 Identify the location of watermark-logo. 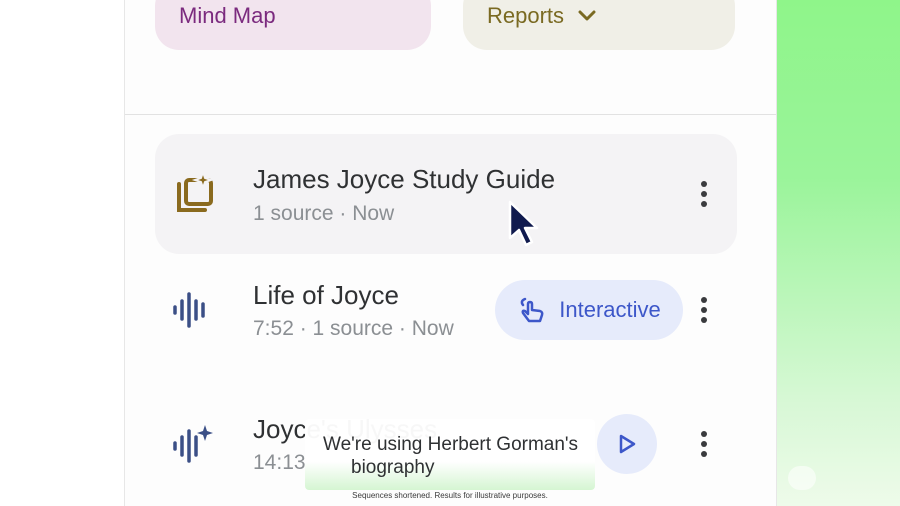
(802, 478).